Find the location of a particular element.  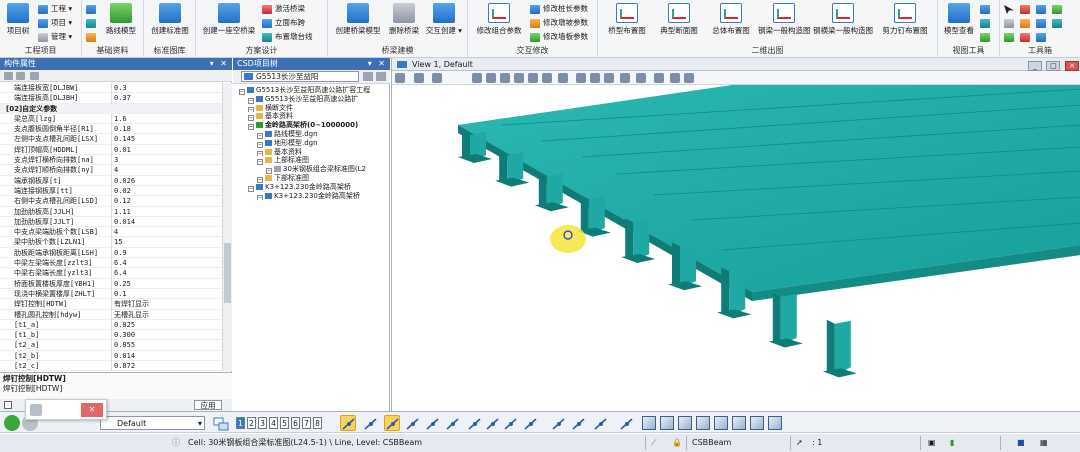

property-value: 0.1 is located at coordinates (166, 294).